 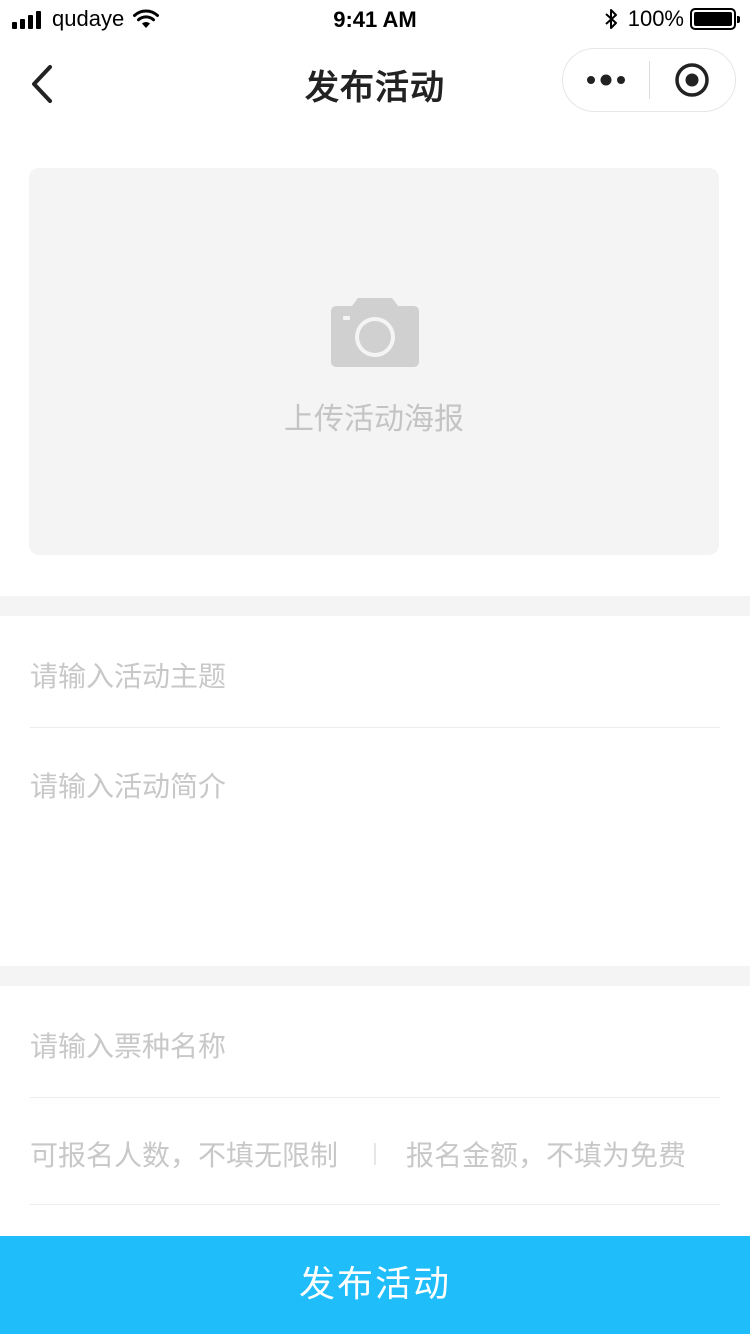 I want to click on vertical-divider, so click(x=375, y=1154).